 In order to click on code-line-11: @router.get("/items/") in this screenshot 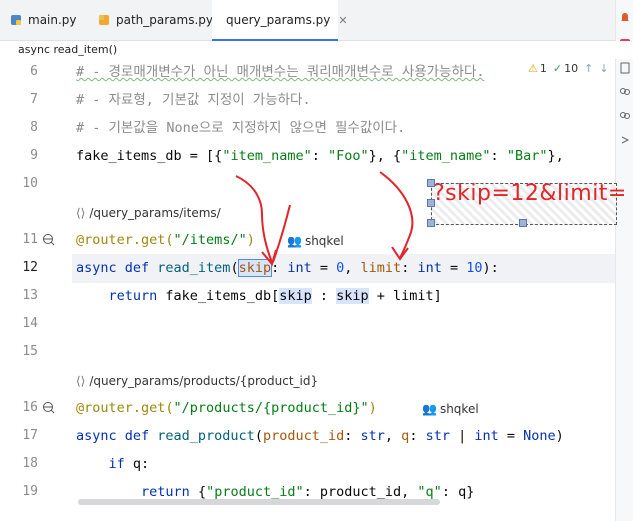, I will do `click(165, 240)`.